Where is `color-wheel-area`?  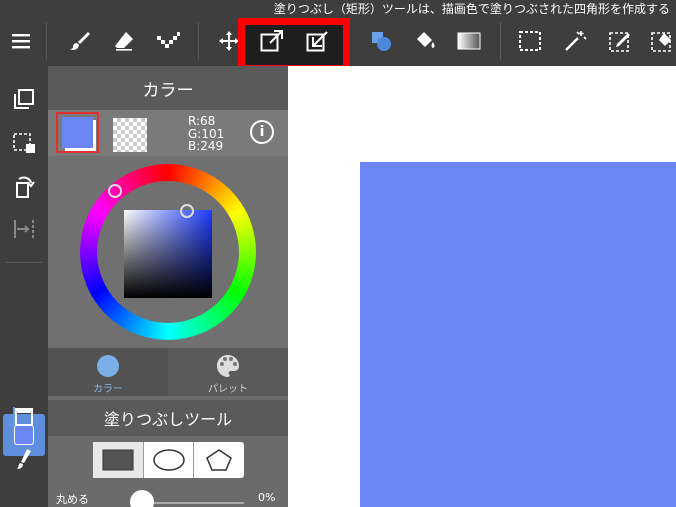
color-wheel-area is located at coordinates (168, 252).